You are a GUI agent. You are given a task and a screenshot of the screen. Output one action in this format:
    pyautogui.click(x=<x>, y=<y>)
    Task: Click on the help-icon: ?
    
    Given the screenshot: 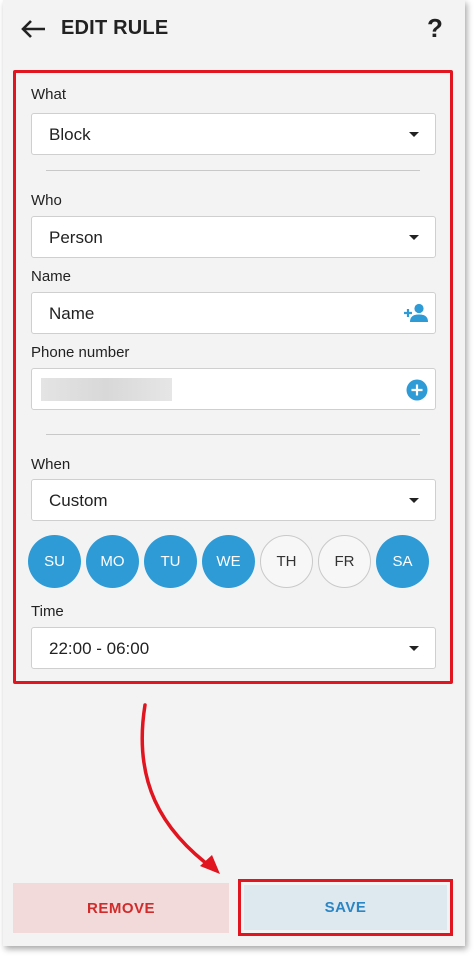 What is the action you would take?
    pyautogui.click(x=435, y=28)
    